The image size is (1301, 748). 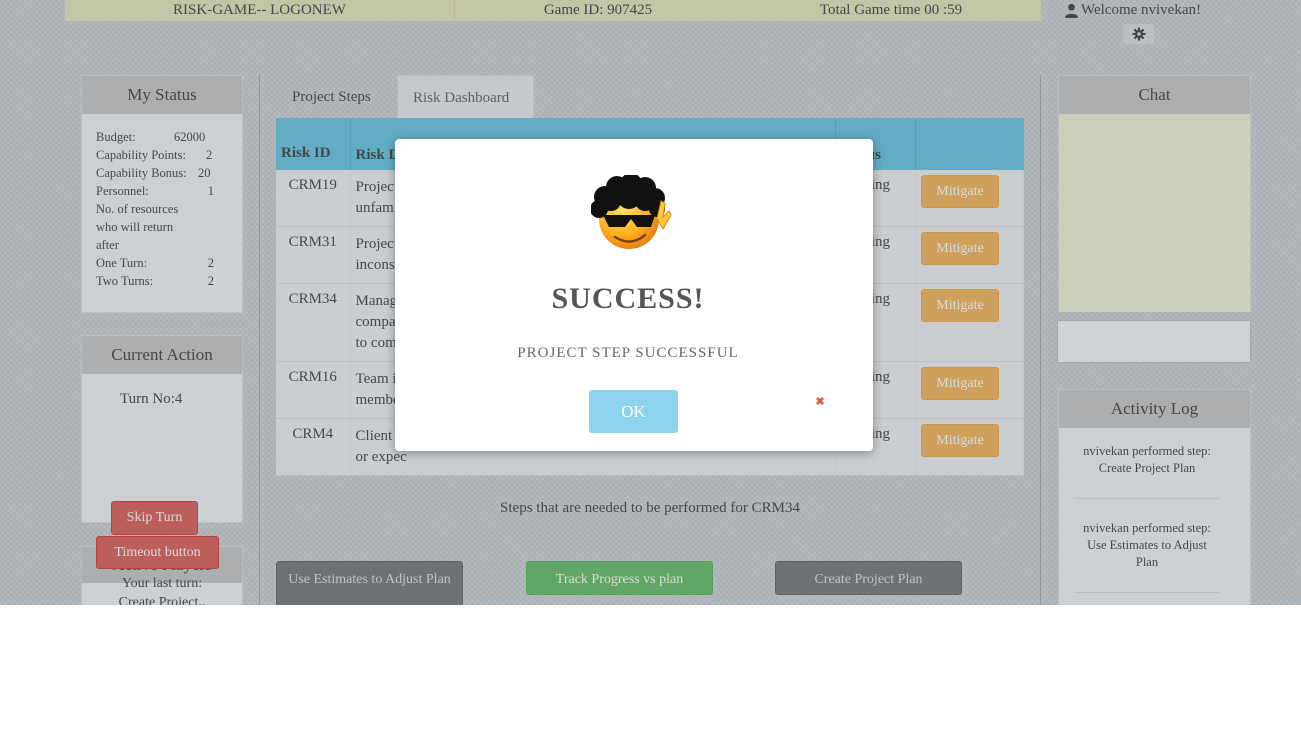 What do you see at coordinates (313, 322) in the screenshot?
I see `risk-id: CRM34` at bounding box center [313, 322].